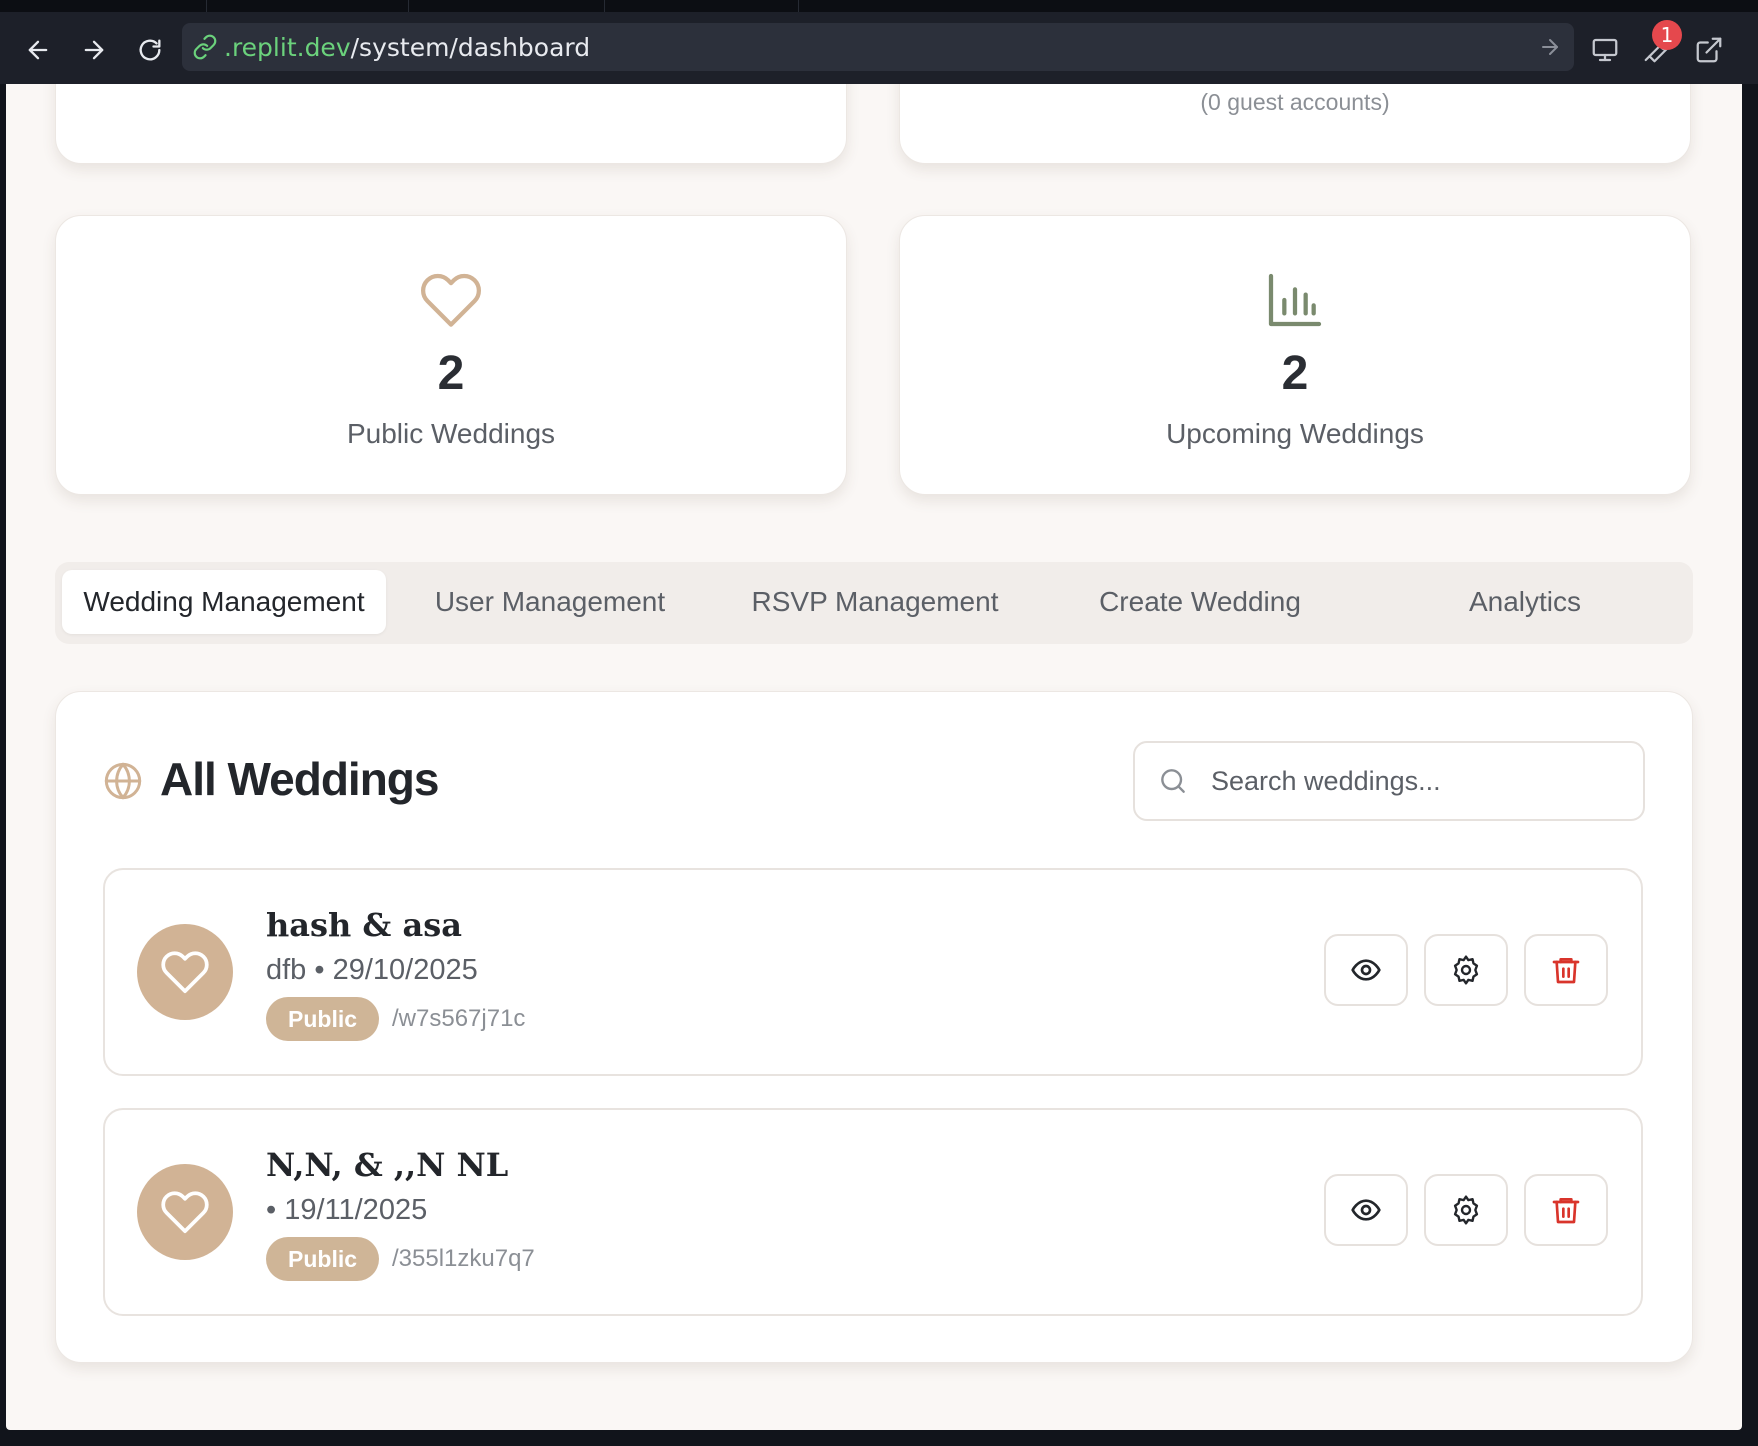  I want to click on upcoming-weddings-label: Upcoming Weddings, so click(1295, 433).